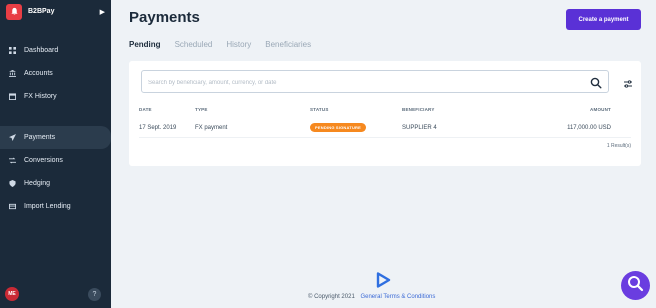 This screenshot has width=656, height=308. I want to click on sidebar-item-dashboard: Dashboard, so click(55, 50).